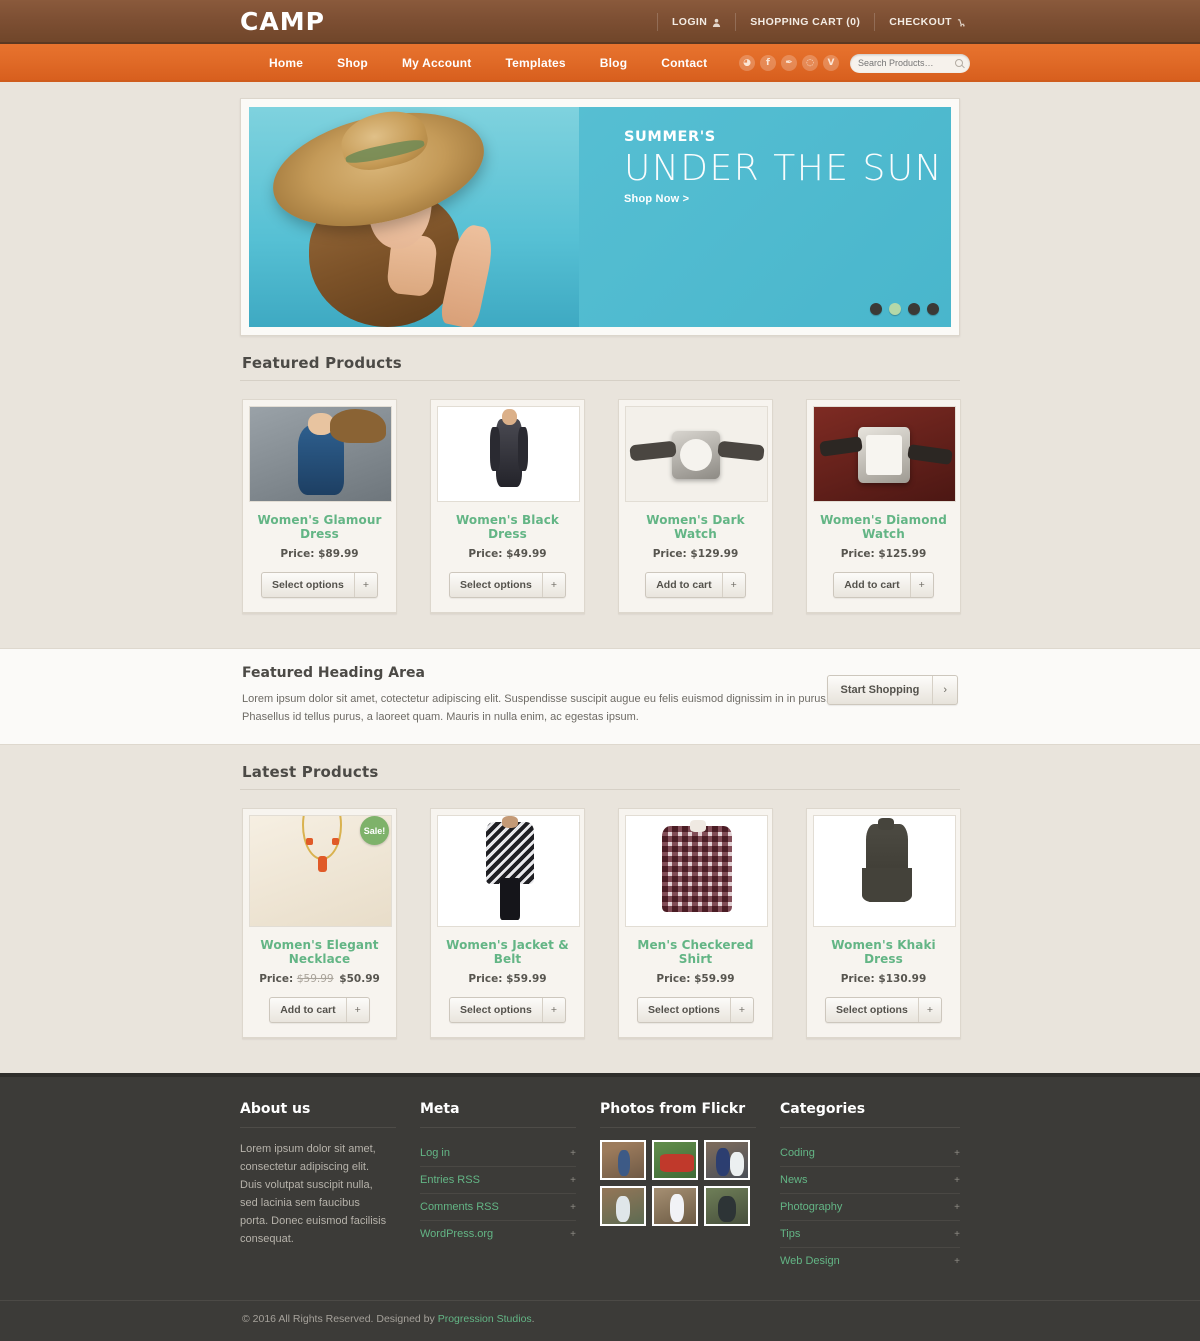 The height and width of the screenshot is (1341, 1200). Describe the element at coordinates (600, 767) in the screenshot. I see `latest-products-heading: Latest Products` at that location.